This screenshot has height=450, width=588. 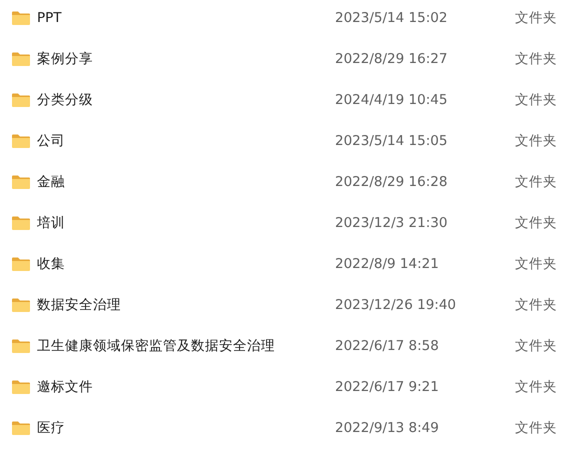 I want to click on file-name: PPT, so click(x=186, y=18).